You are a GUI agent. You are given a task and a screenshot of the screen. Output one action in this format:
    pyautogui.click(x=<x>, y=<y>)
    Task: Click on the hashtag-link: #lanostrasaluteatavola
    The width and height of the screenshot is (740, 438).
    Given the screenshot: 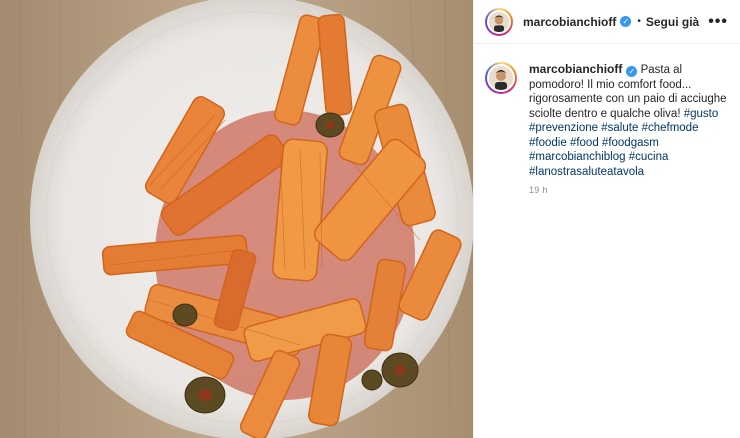 What is the action you would take?
    pyautogui.click(x=586, y=172)
    